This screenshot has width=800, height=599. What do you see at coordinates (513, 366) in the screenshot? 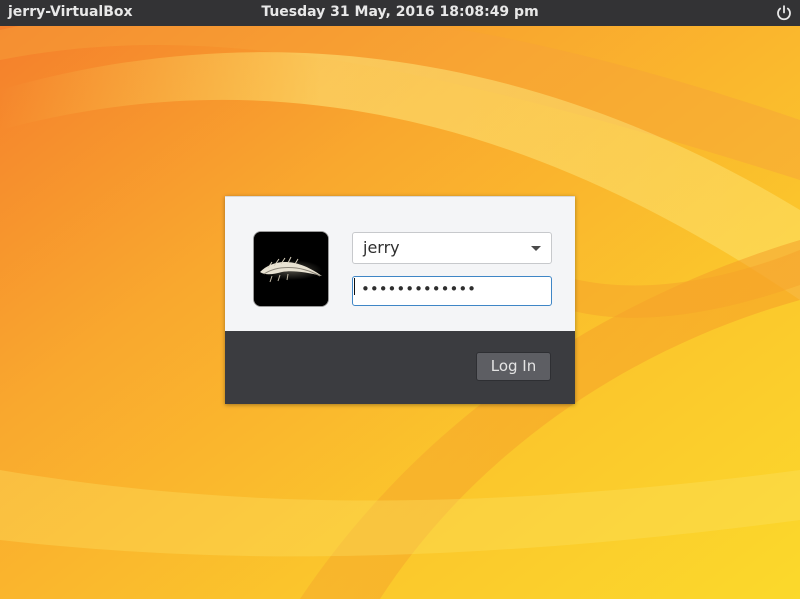
I see `login-button: Log In` at bounding box center [513, 366].